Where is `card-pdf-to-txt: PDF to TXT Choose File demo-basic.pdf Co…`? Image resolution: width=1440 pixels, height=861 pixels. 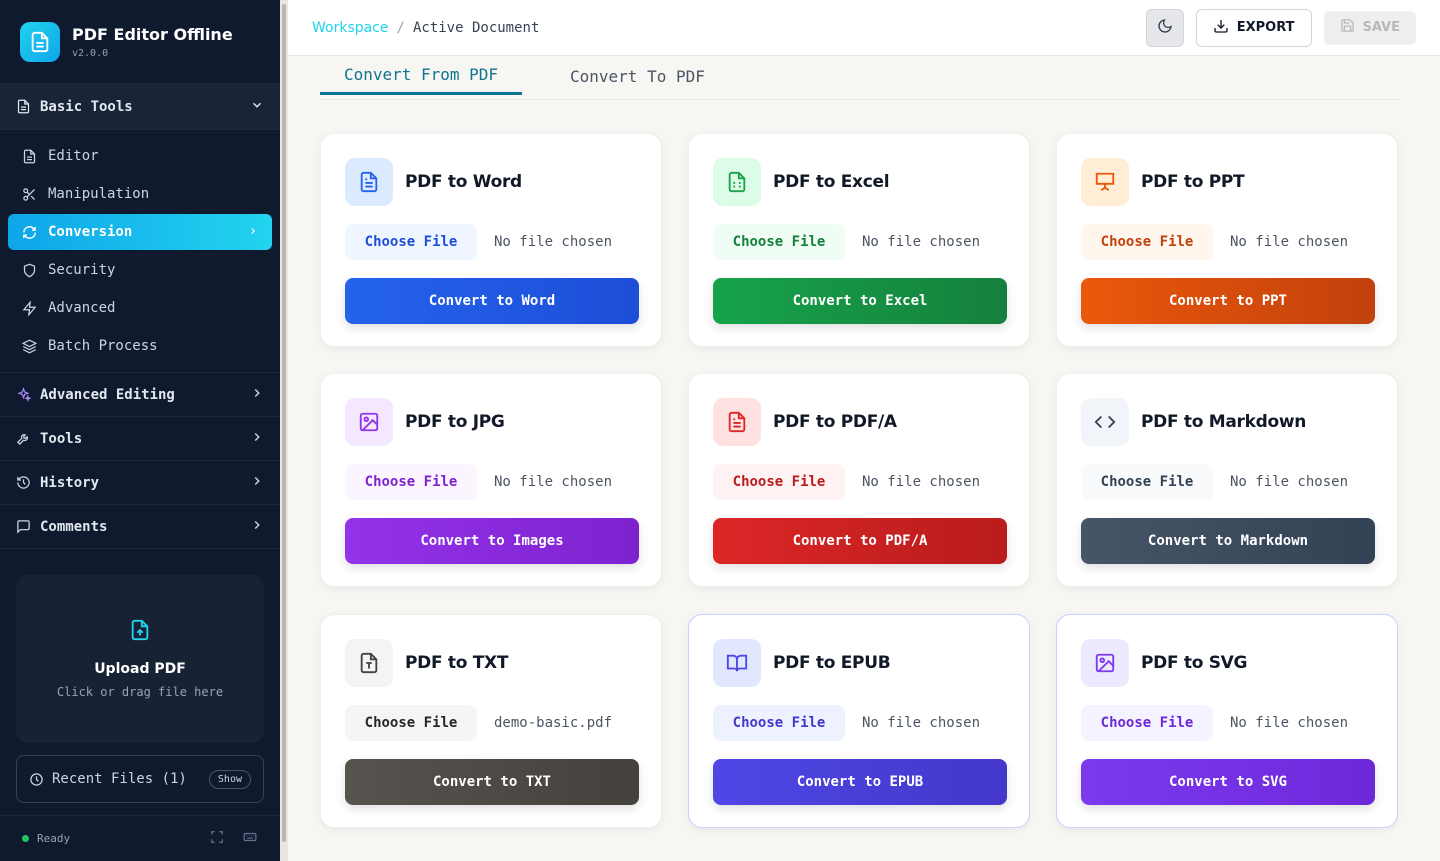
card-pdf-to-txt: PDF to TXT Choose File demo-basic.pdf Co… is located at coordinates (491, 721).